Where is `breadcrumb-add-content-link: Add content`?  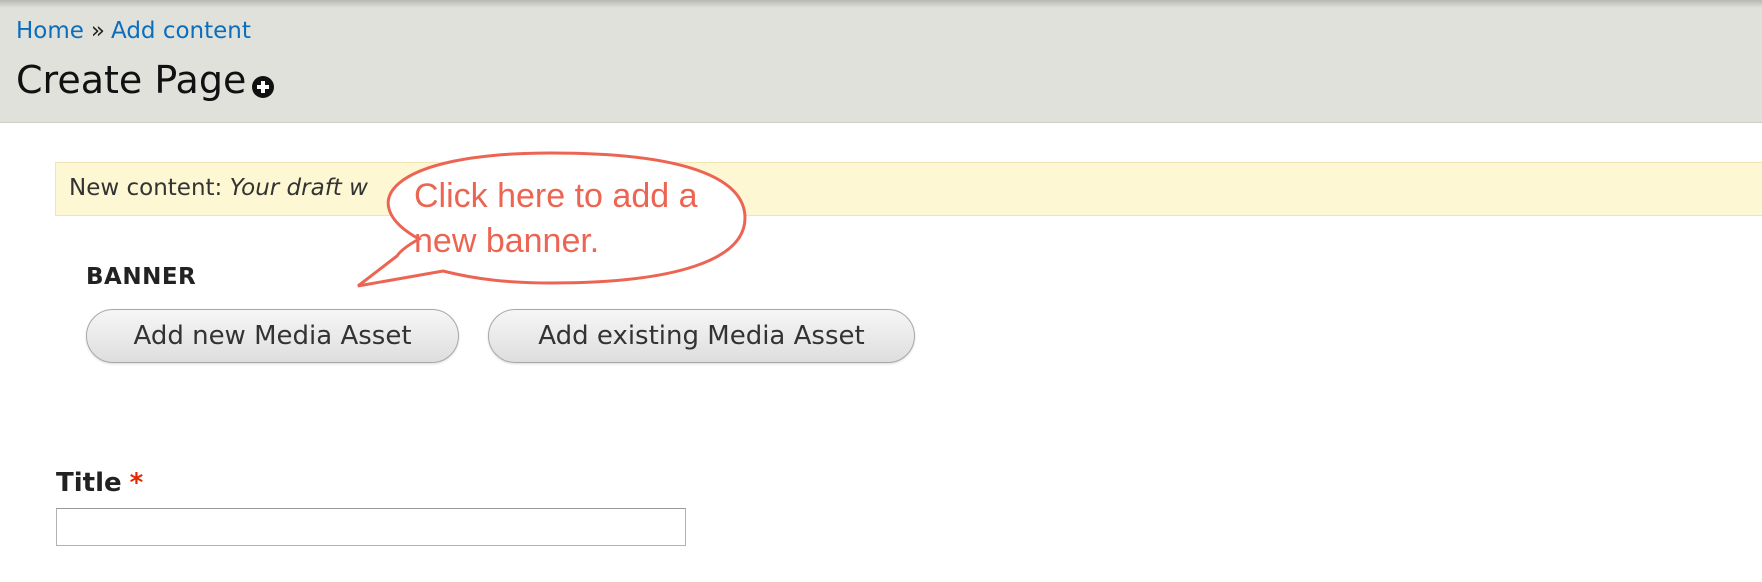
breadcrumb-add-content-link: Add content is located at coordinates (181, 31).